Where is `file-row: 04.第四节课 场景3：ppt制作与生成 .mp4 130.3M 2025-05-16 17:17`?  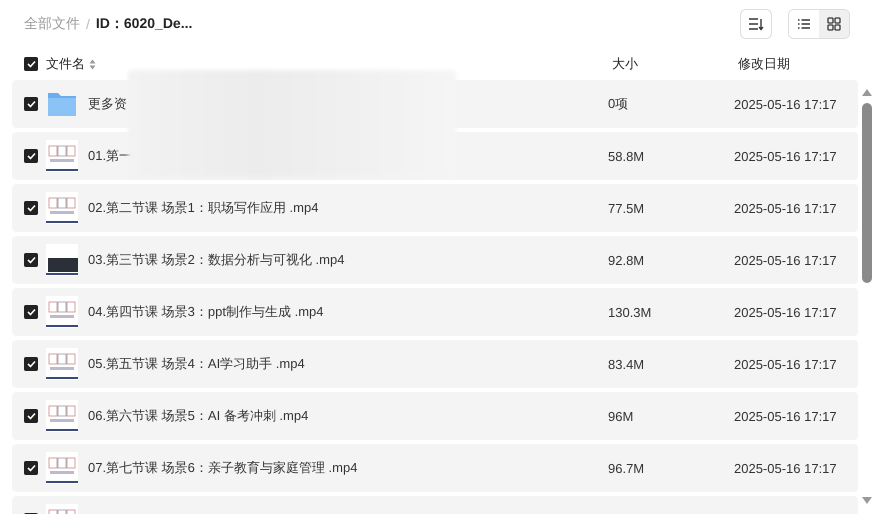
file-row: 04.第四节课 场景3：ppt制作与生成 .mp4 130.3M 2025-05-16 17:17 is located at coordinates (435, 312).